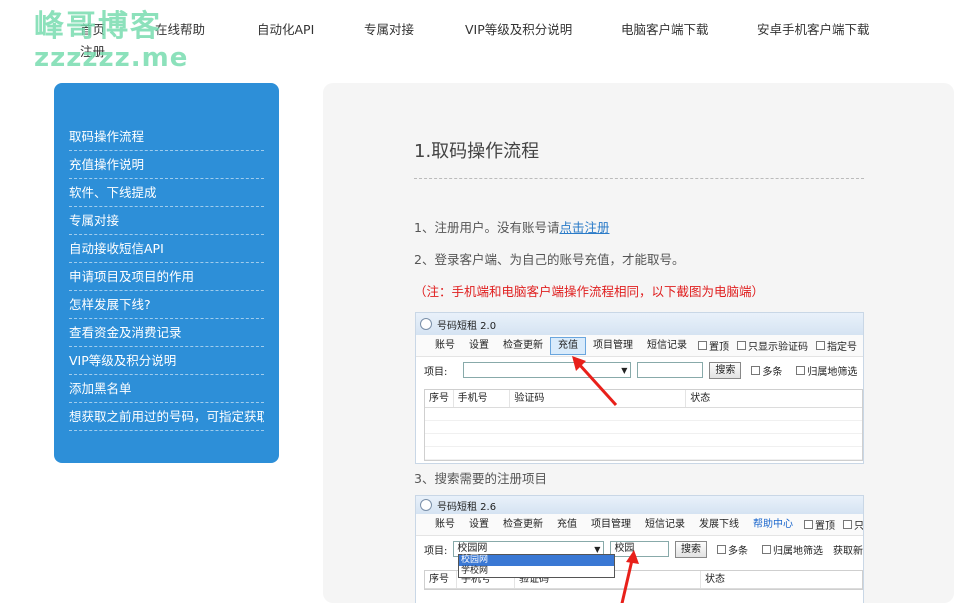  I want to click on sidebar-item-sms-api: 自动接收短信API, so click(166, 249).